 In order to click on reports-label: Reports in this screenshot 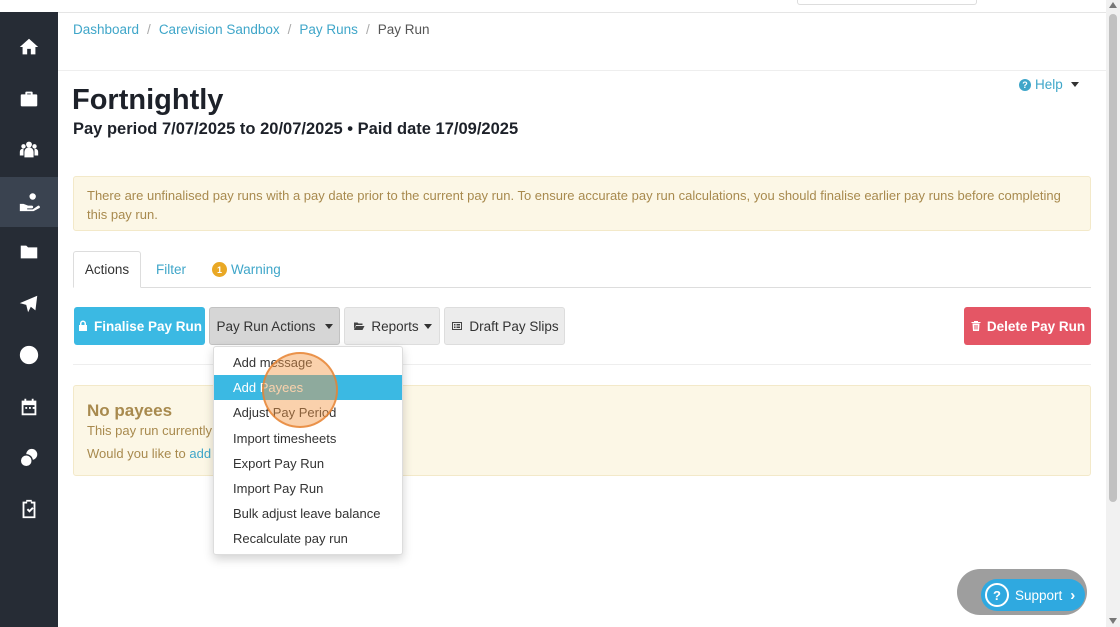, I will do `click(395, 326)`.